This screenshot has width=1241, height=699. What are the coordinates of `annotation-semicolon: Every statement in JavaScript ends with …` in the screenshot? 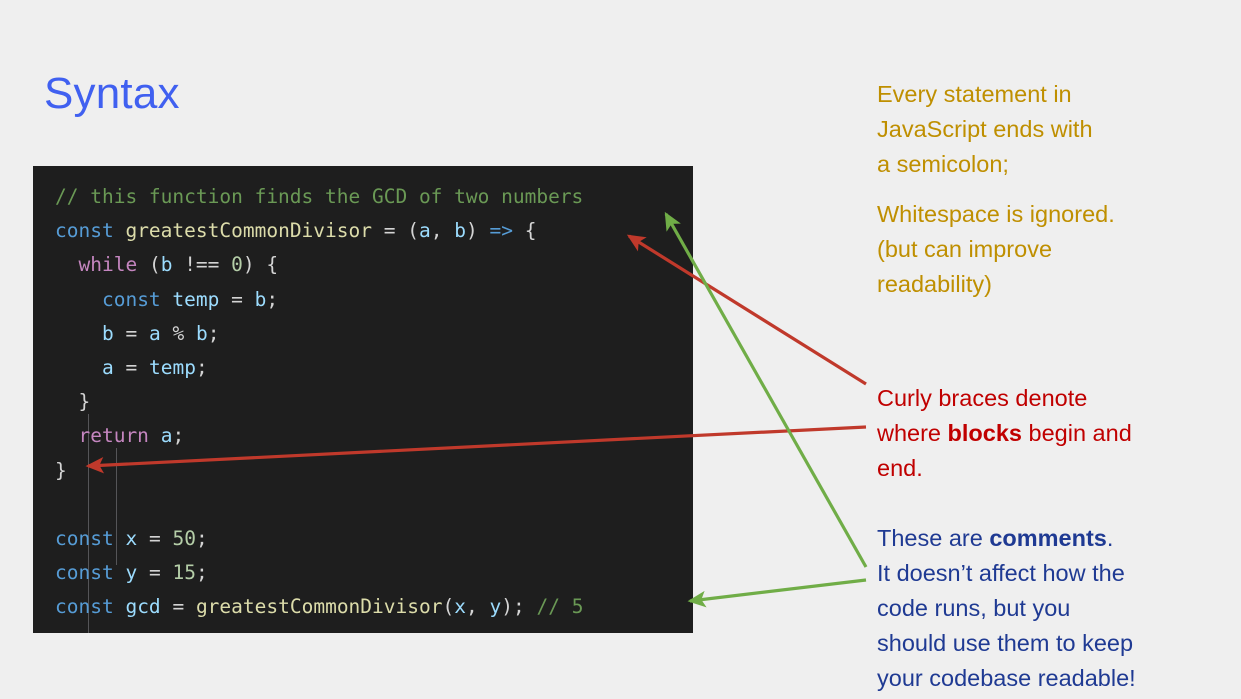 It's located at (1052, 129).